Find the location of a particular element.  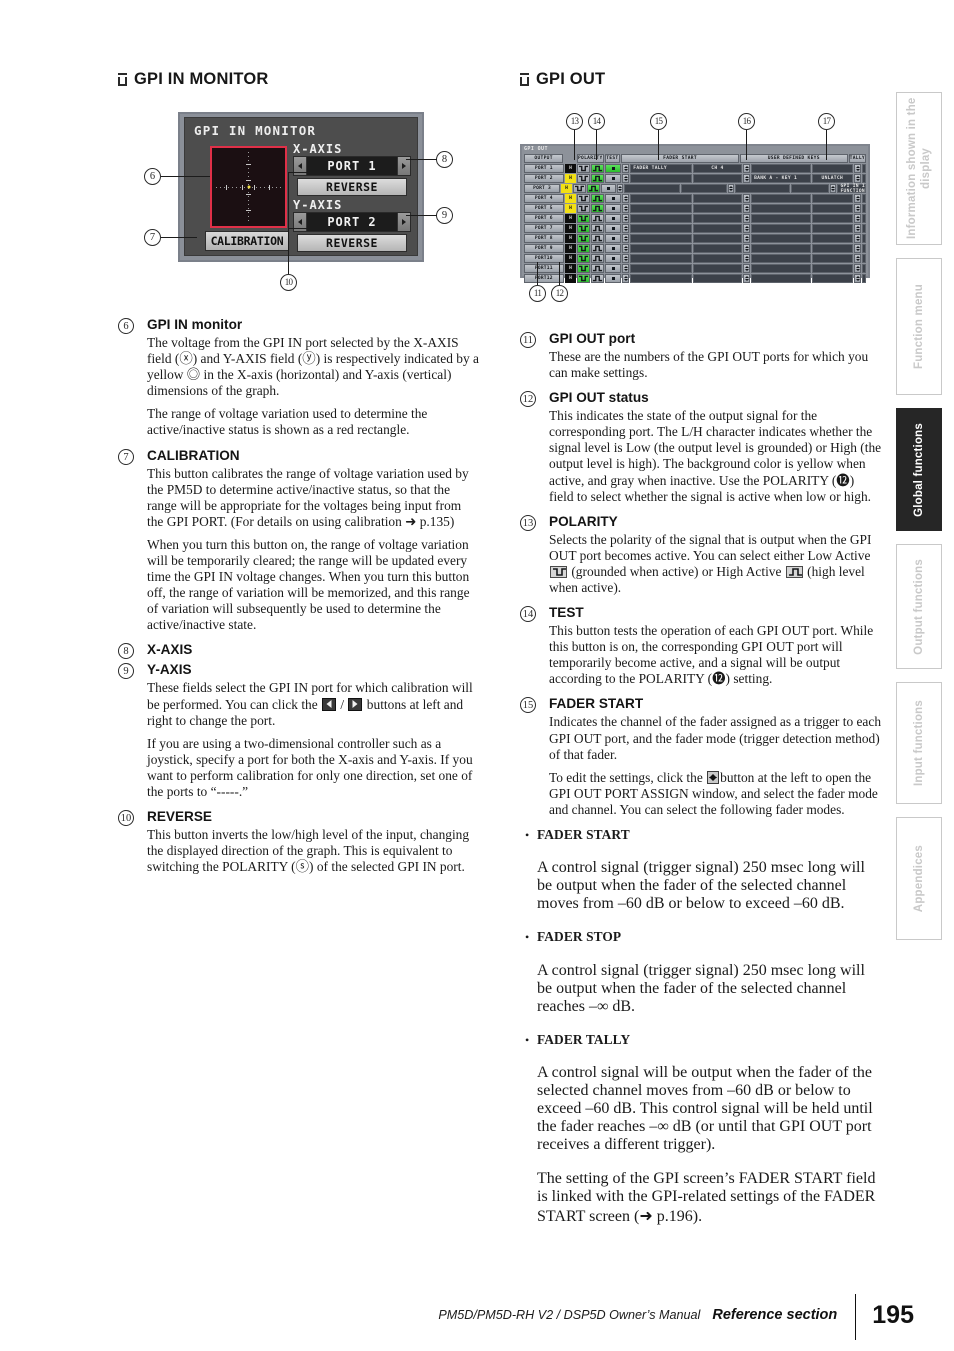

udk-bank-field: BANK A - KEY 1 is located at coordinates (781, 178).